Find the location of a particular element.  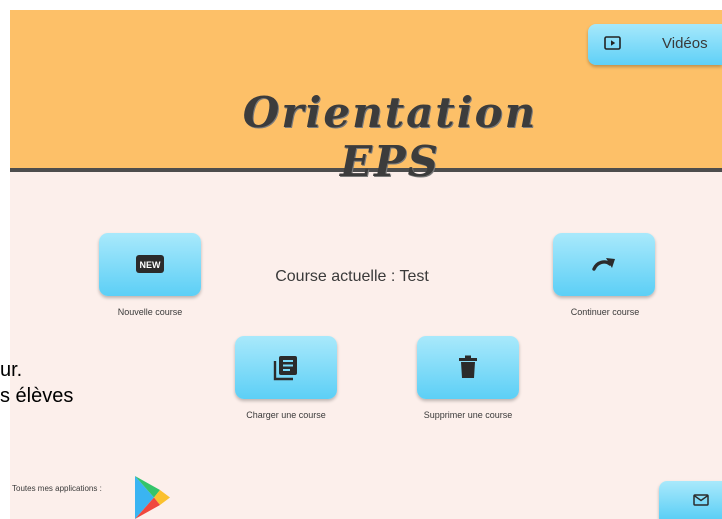

continue-course-button is located at coordinates (604, 264).